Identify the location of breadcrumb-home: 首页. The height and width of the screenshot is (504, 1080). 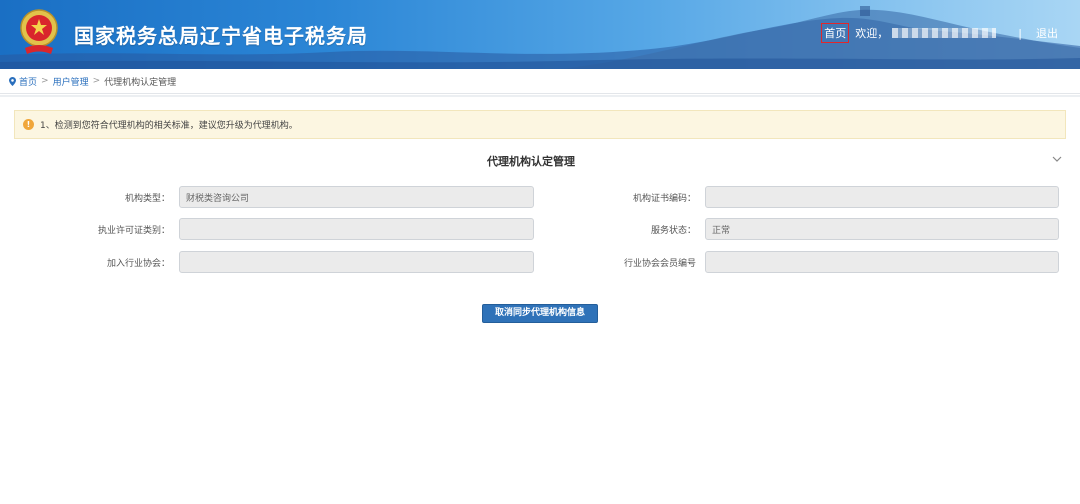
(28, 81).